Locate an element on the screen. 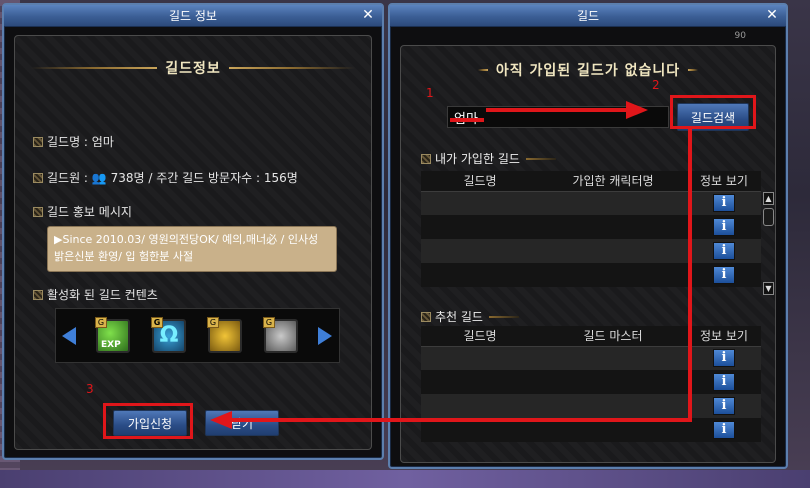 Image resolution: width=810 pixels, height=488 pixels. guild-members-count: 738명 is located at coordinates (127, 178).